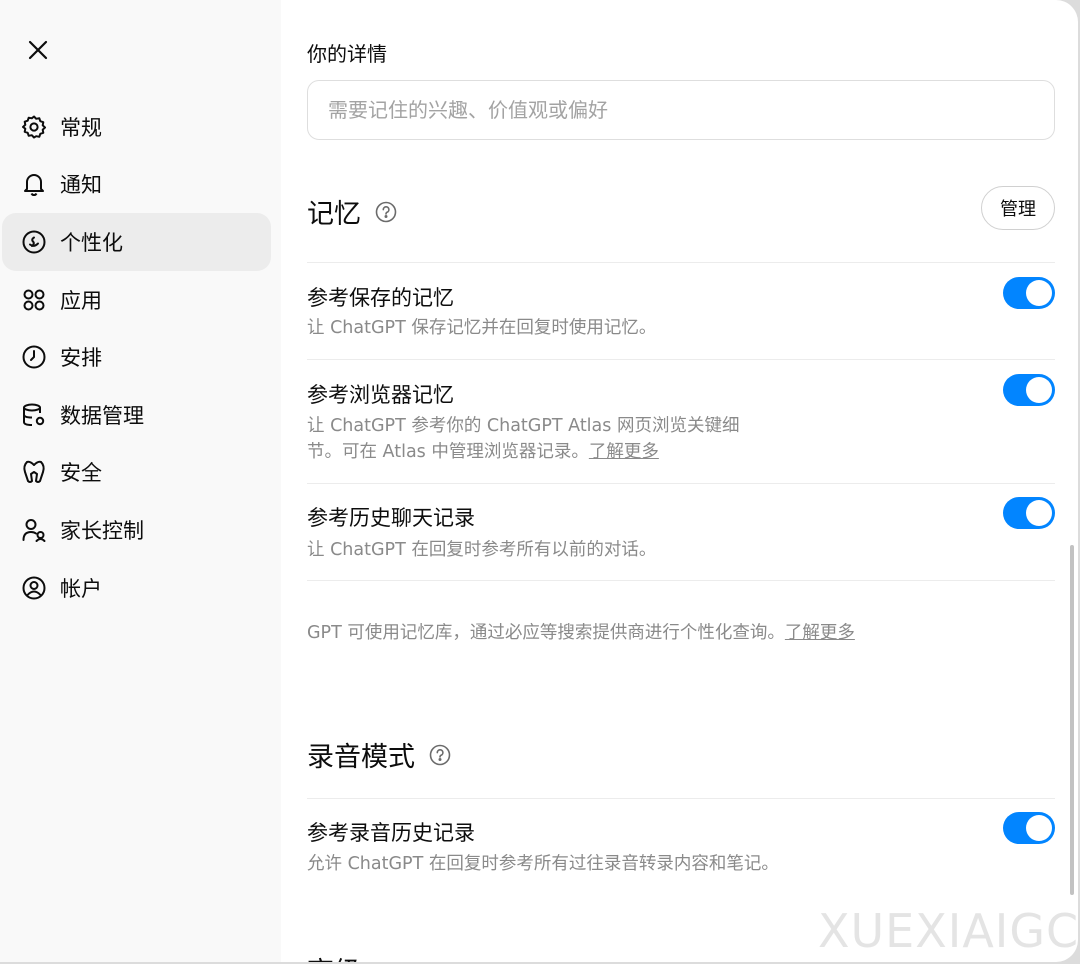  What do you see at coordinates (81, 473) in the screenshot?
I see `sidebar-item-label: 安全` at bounding box center [81, 473].